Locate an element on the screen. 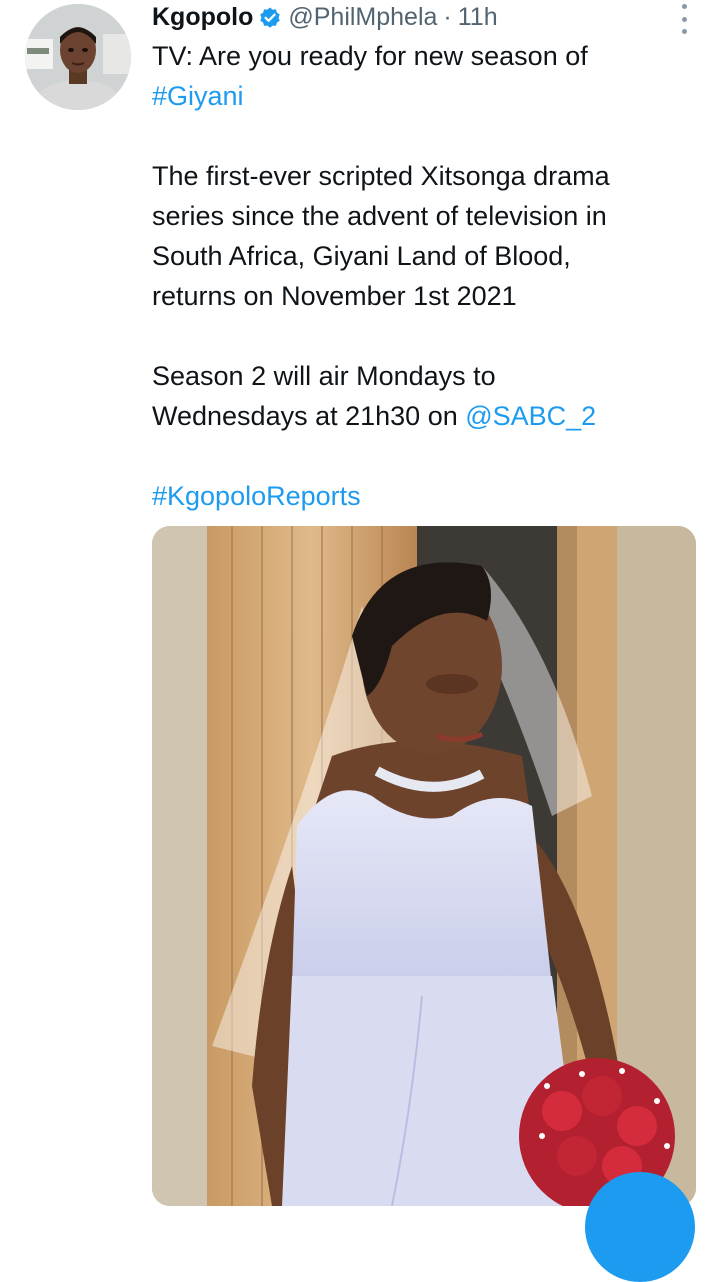 This screenshot has height=1282, width=720. tweet-text-segment: Wednesdays at 21h30 on is located at coordinates (309, 416).